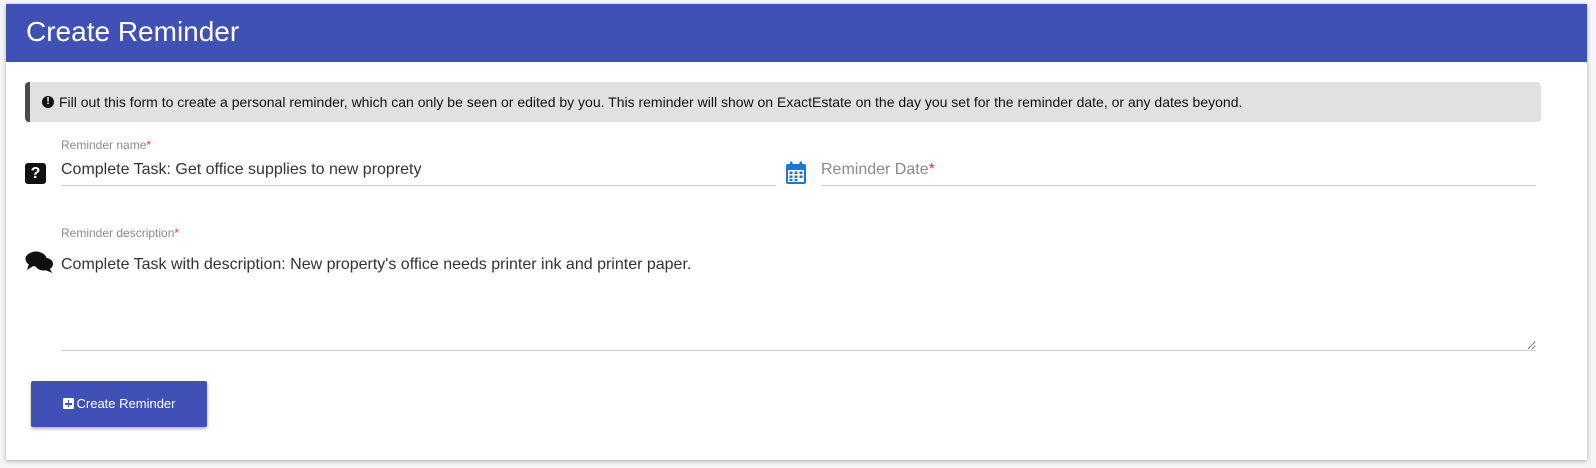 The image size is (1596, 468). Describe the element at coordinates (120, 233) in the screenshot. I see `reminder-description-label: Reminder description*` at that location.